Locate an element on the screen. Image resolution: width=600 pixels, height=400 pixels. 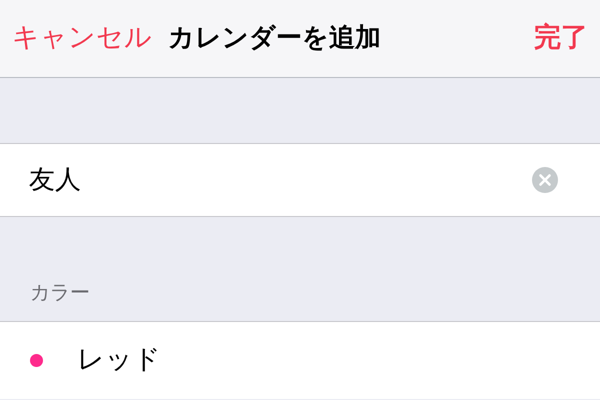
color-name: レッド is located at coordinates (119, 360).